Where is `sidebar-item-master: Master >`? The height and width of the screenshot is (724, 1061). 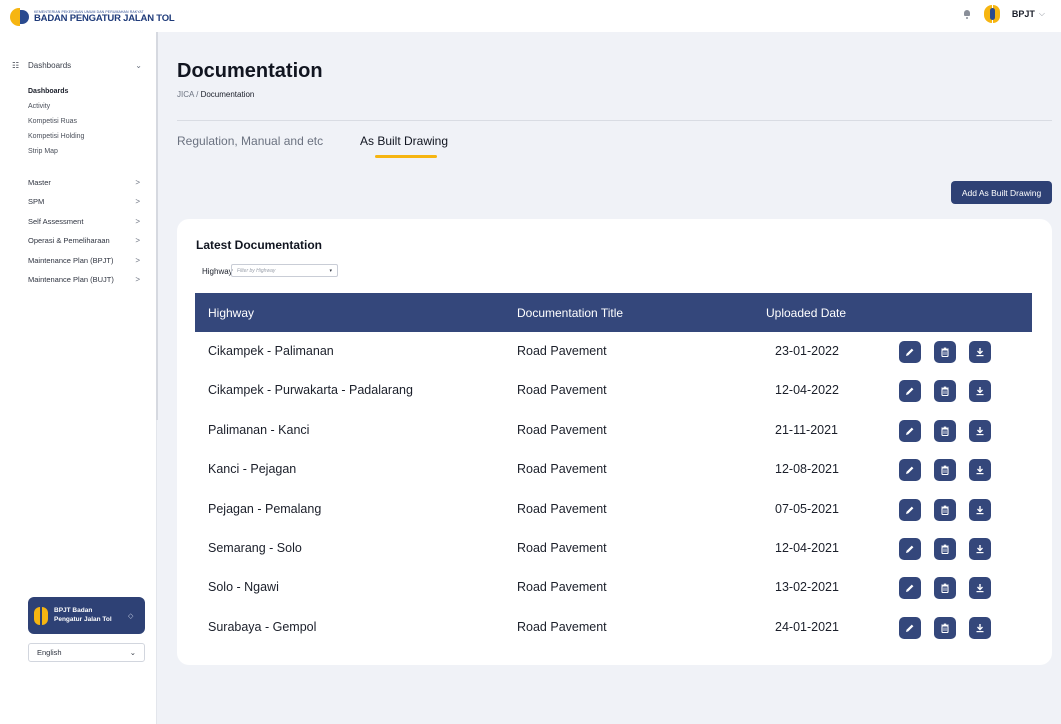
sidebar-item-master: Master > is located at coordinates (84, 182).